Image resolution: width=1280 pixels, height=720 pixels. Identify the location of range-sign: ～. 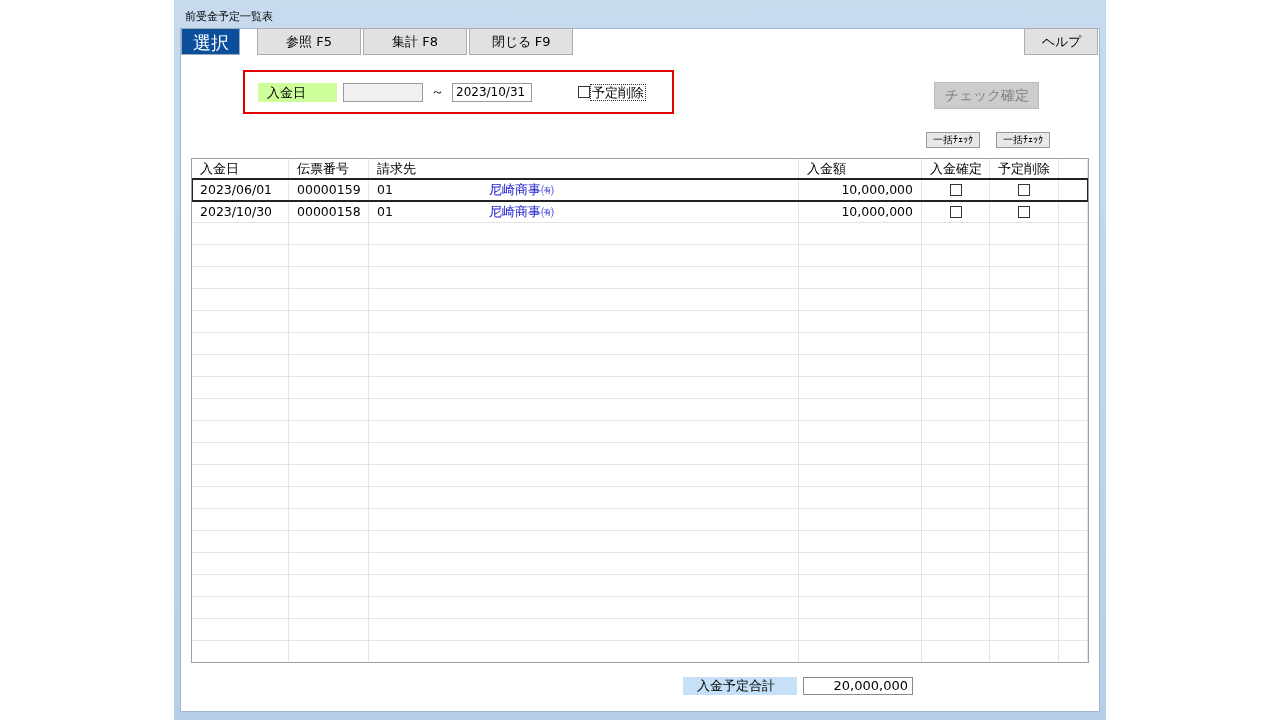
(437, 92).